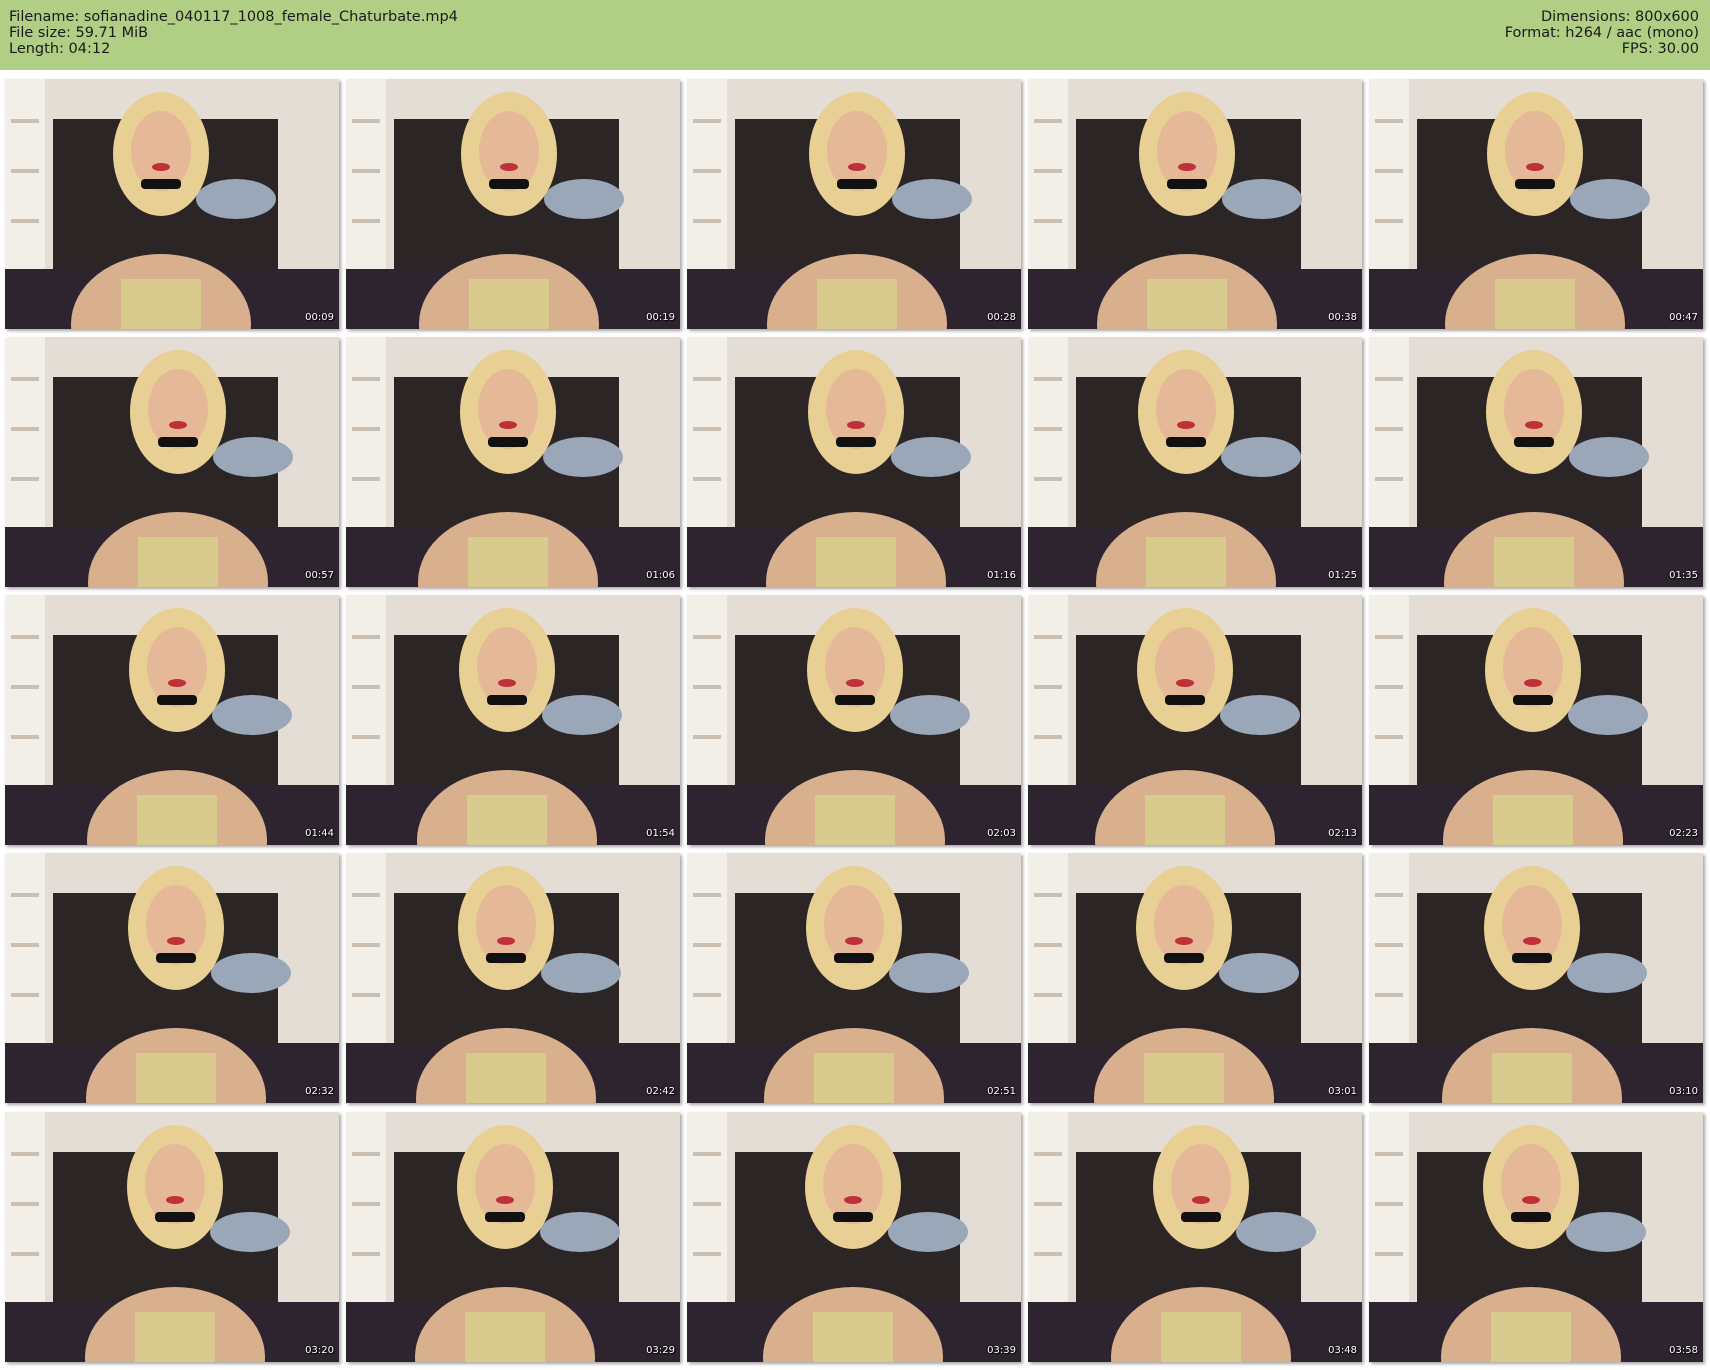 The width and height of the screenshot is (1710, 1370). What do you see at coordinates (1342, 575) in the screenshot?
I see `thumbnail-timestamp: 01:25` at bounding box center [1342, 575].